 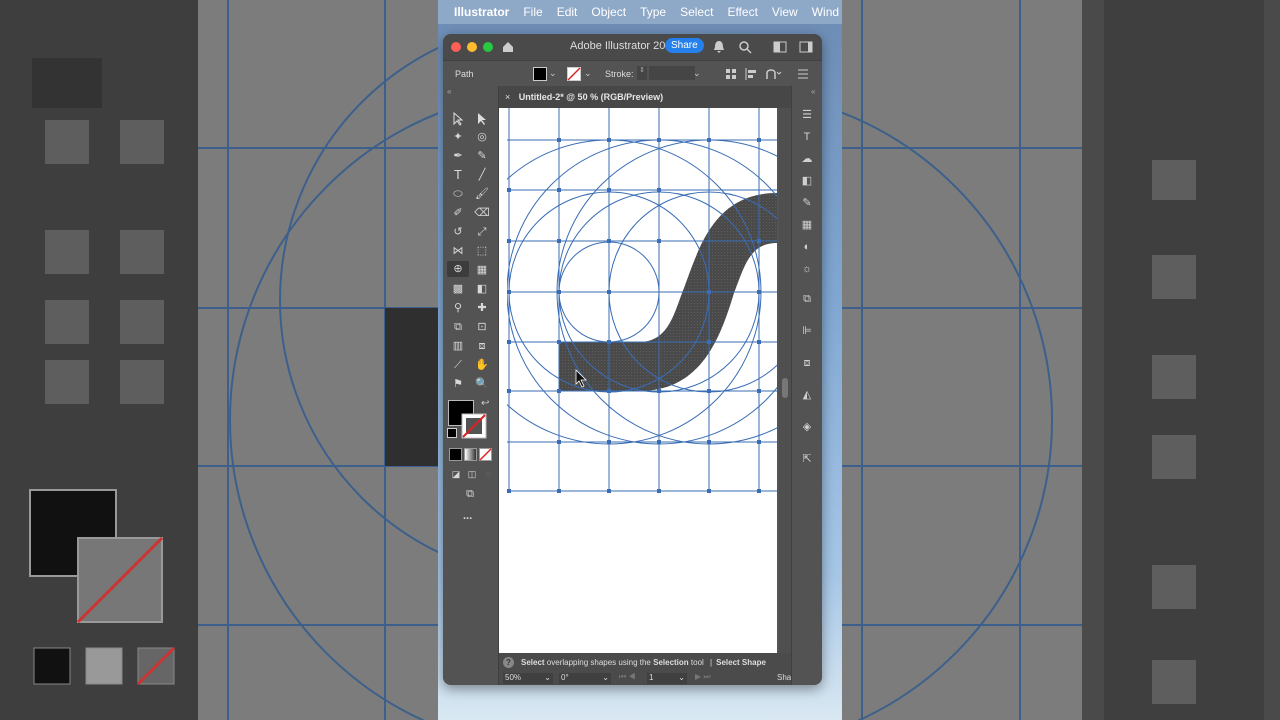 What do you see at coordinates (803, 74) in the screenshot?
I see `menu-lines-icon` at bounding box center [803, 74].